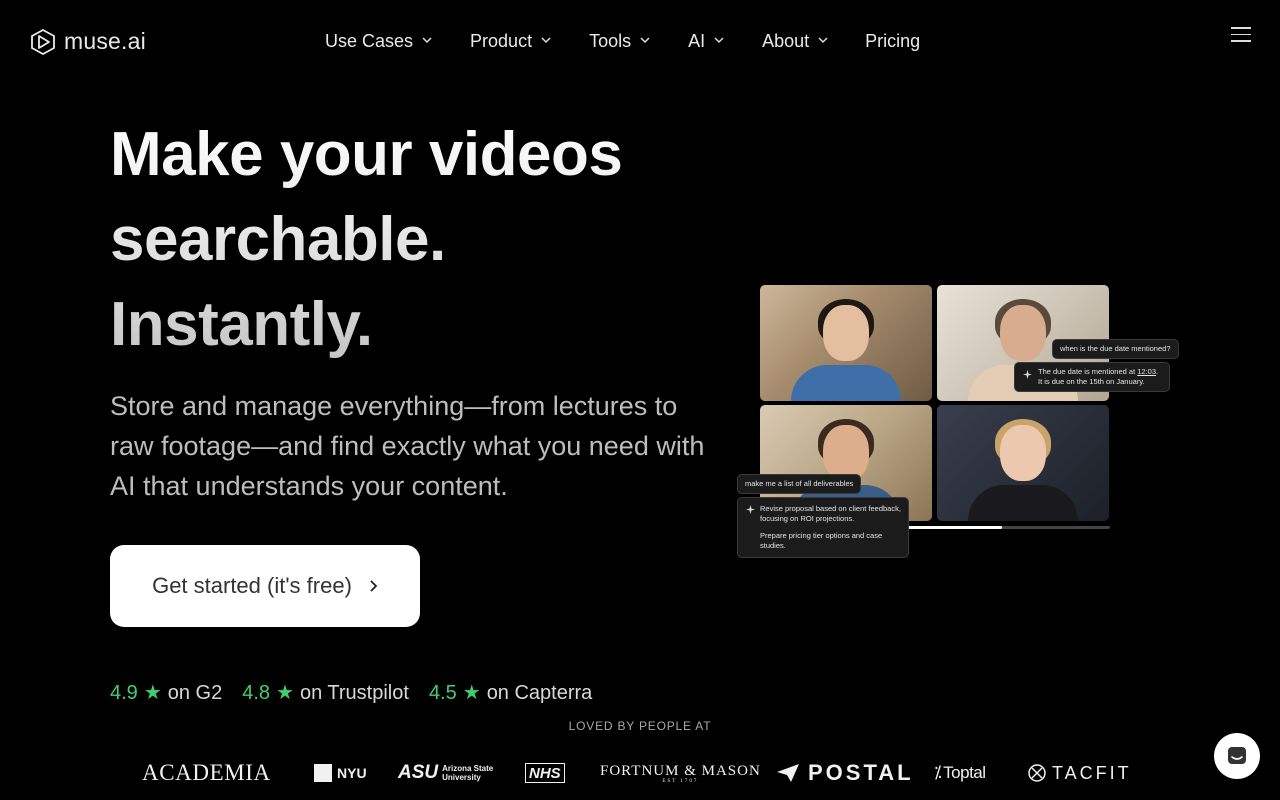 The image size is (1280, 800). I want to click on logo-asu: ASU Arizona State University, so click(445, 773).